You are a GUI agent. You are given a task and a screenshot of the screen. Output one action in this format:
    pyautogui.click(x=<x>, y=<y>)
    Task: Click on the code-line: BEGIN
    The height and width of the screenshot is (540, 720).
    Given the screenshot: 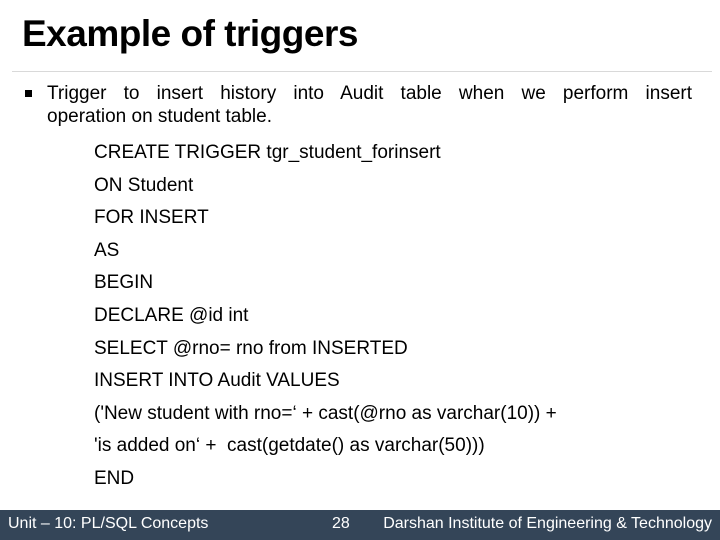 What is the action you would take?
    pyautogui.click(x=124, y=283)
    